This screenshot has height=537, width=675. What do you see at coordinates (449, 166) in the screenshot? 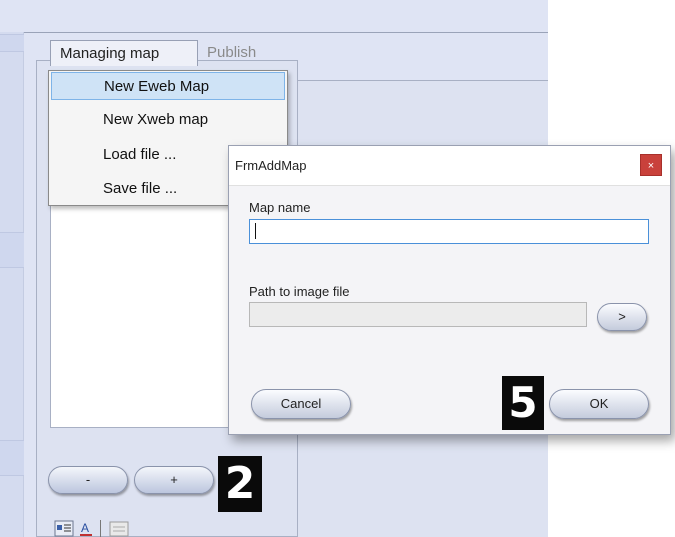
I see `dialog-titlebar: FrmAddMap ×` at bounding box center [449, 166].